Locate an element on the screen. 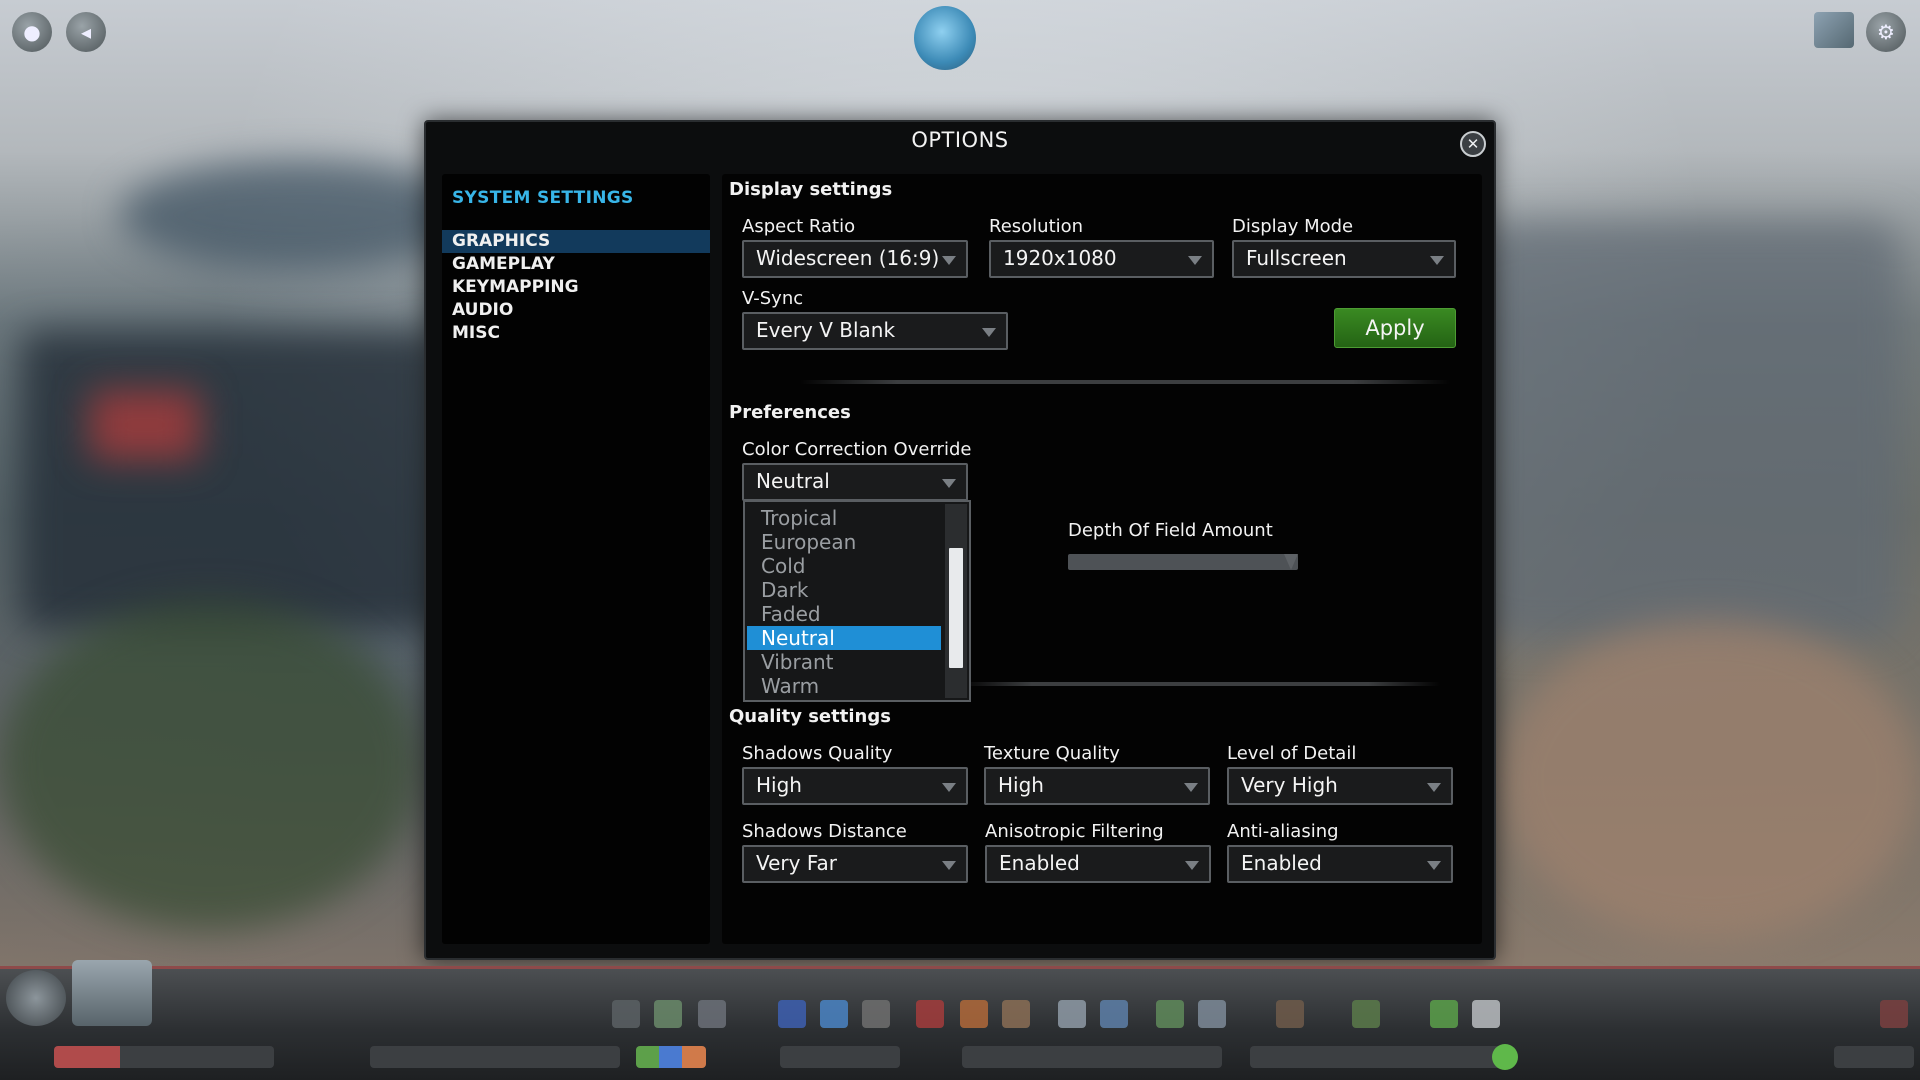  depth-of-field-slider-thumb is located at coordinates (1291, 562).